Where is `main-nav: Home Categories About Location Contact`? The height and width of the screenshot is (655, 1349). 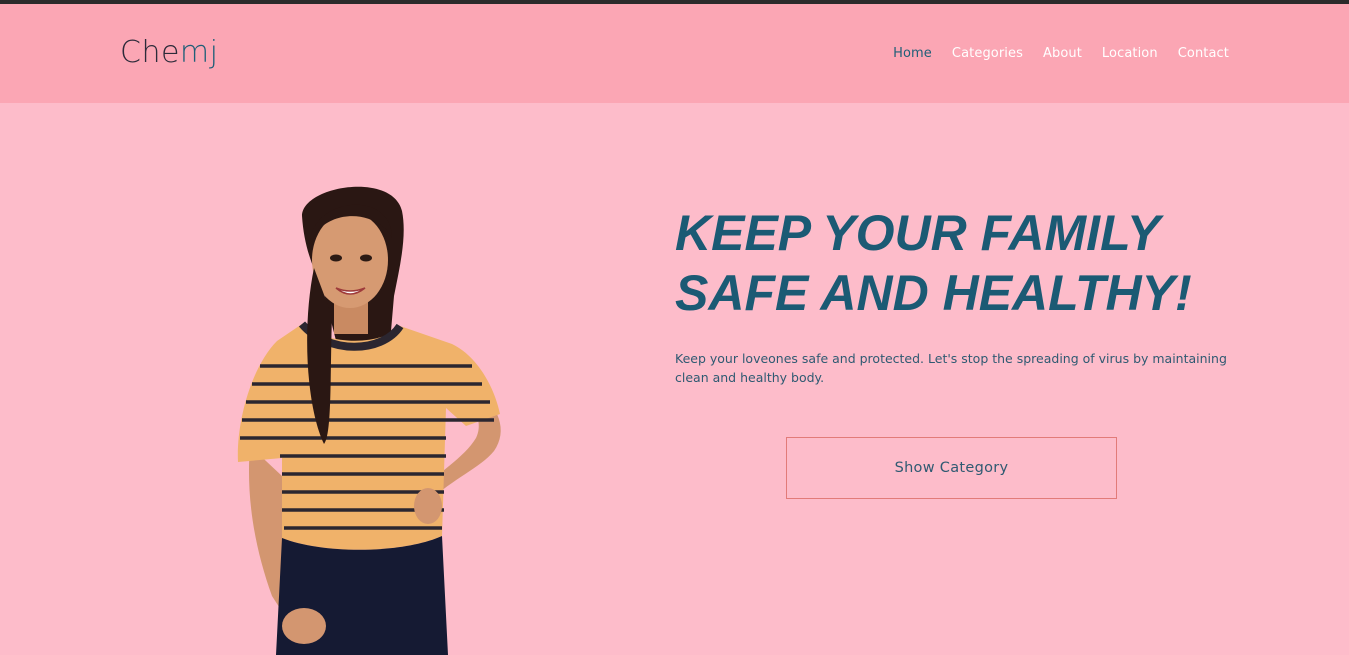
main-nav: Home Categories About Location Contact is located at coordinates (1051, 54).